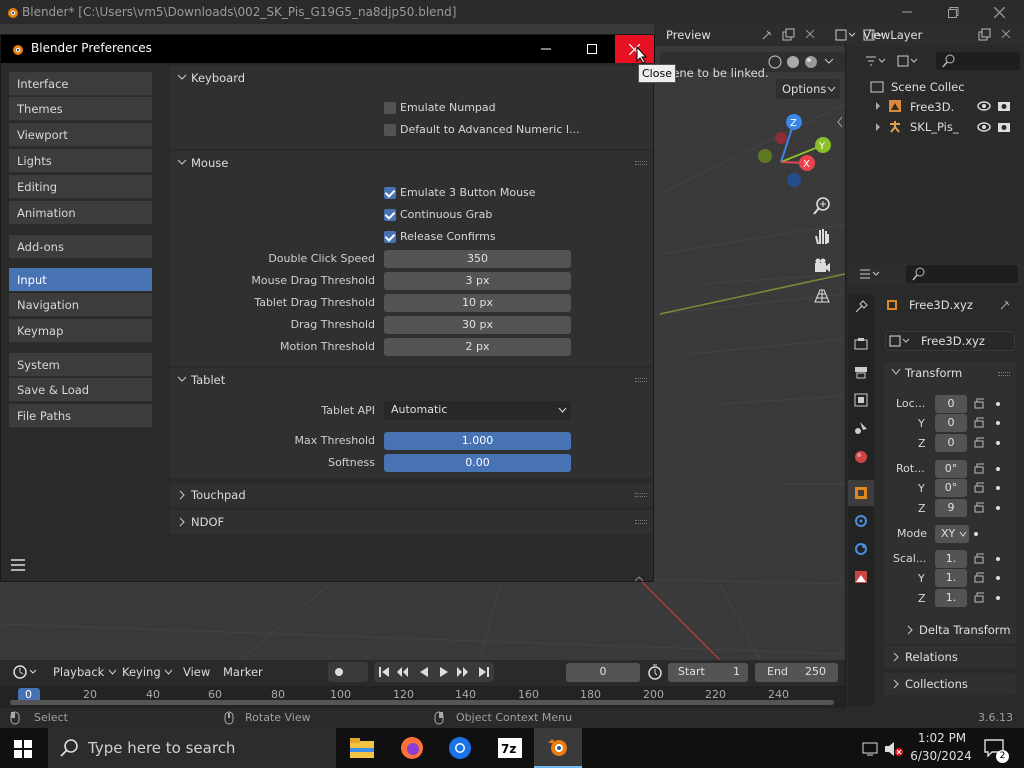 Image resolution: width=1024 pixels, height=768 pixels. I want to click on nav-viewport: Viewport, so click(80, 135).